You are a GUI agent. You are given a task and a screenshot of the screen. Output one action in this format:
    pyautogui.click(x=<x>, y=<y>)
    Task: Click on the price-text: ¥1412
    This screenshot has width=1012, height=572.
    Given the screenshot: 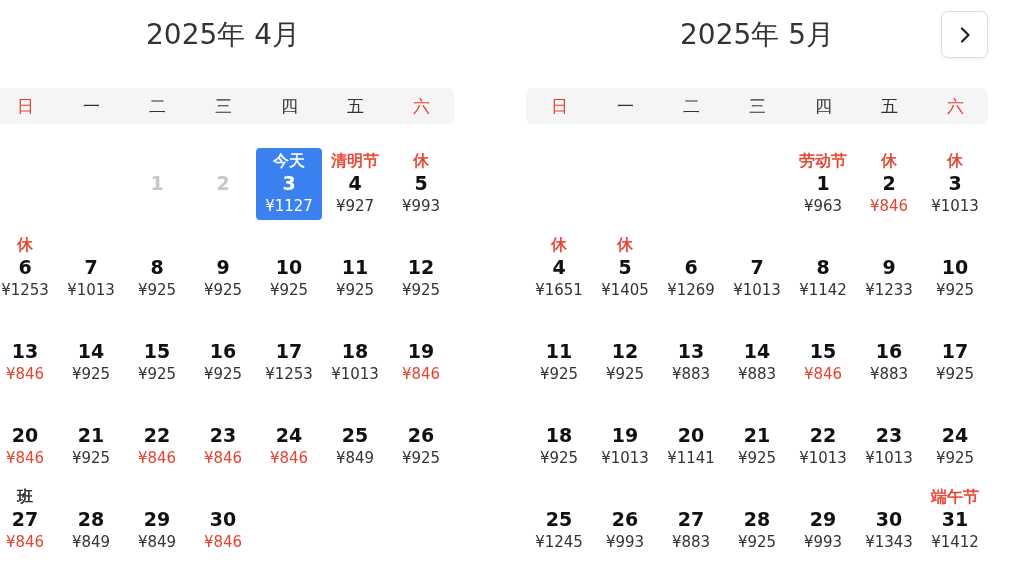 What is the action you would take?
    pyautogui.click(x=955, y=542)
    